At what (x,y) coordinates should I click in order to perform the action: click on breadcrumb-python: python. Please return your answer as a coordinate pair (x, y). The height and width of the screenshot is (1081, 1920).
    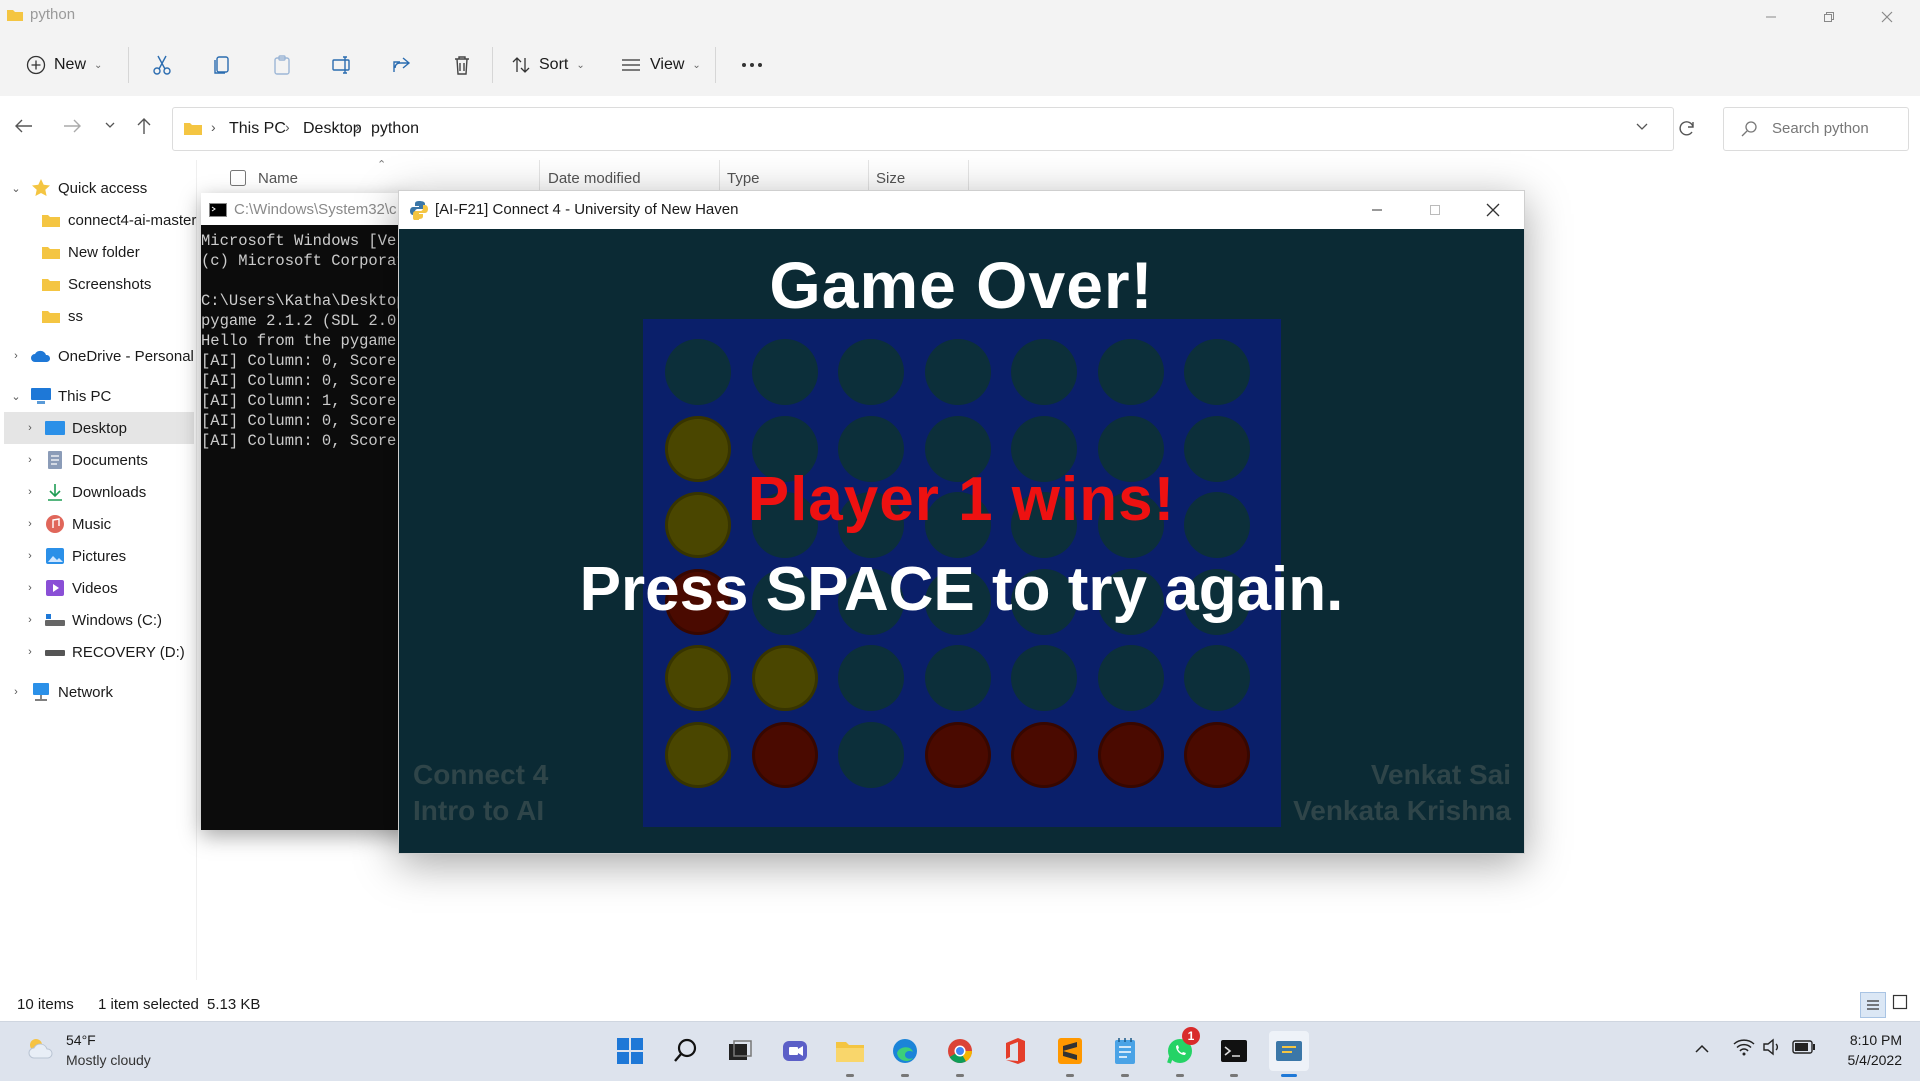
    Looking at the image, I should click on (395, 129).